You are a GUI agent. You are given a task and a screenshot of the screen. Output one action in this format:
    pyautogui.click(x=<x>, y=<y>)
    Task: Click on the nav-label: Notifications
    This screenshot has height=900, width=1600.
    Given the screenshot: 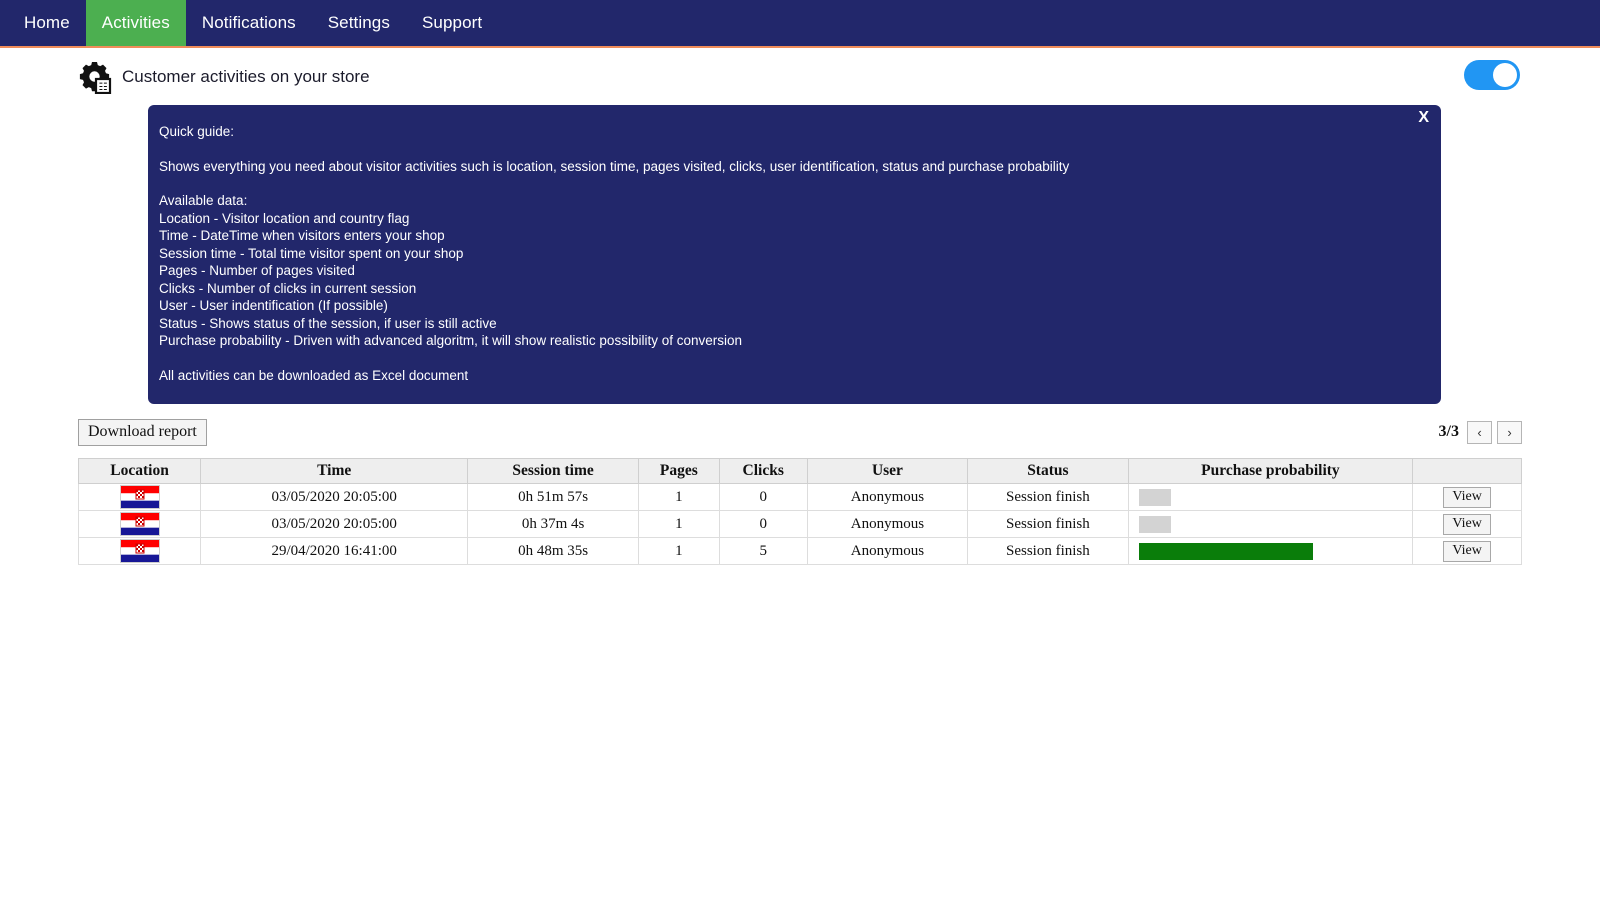 What is the action you would take?
    pyautogui.click(x=248, y=22)
    